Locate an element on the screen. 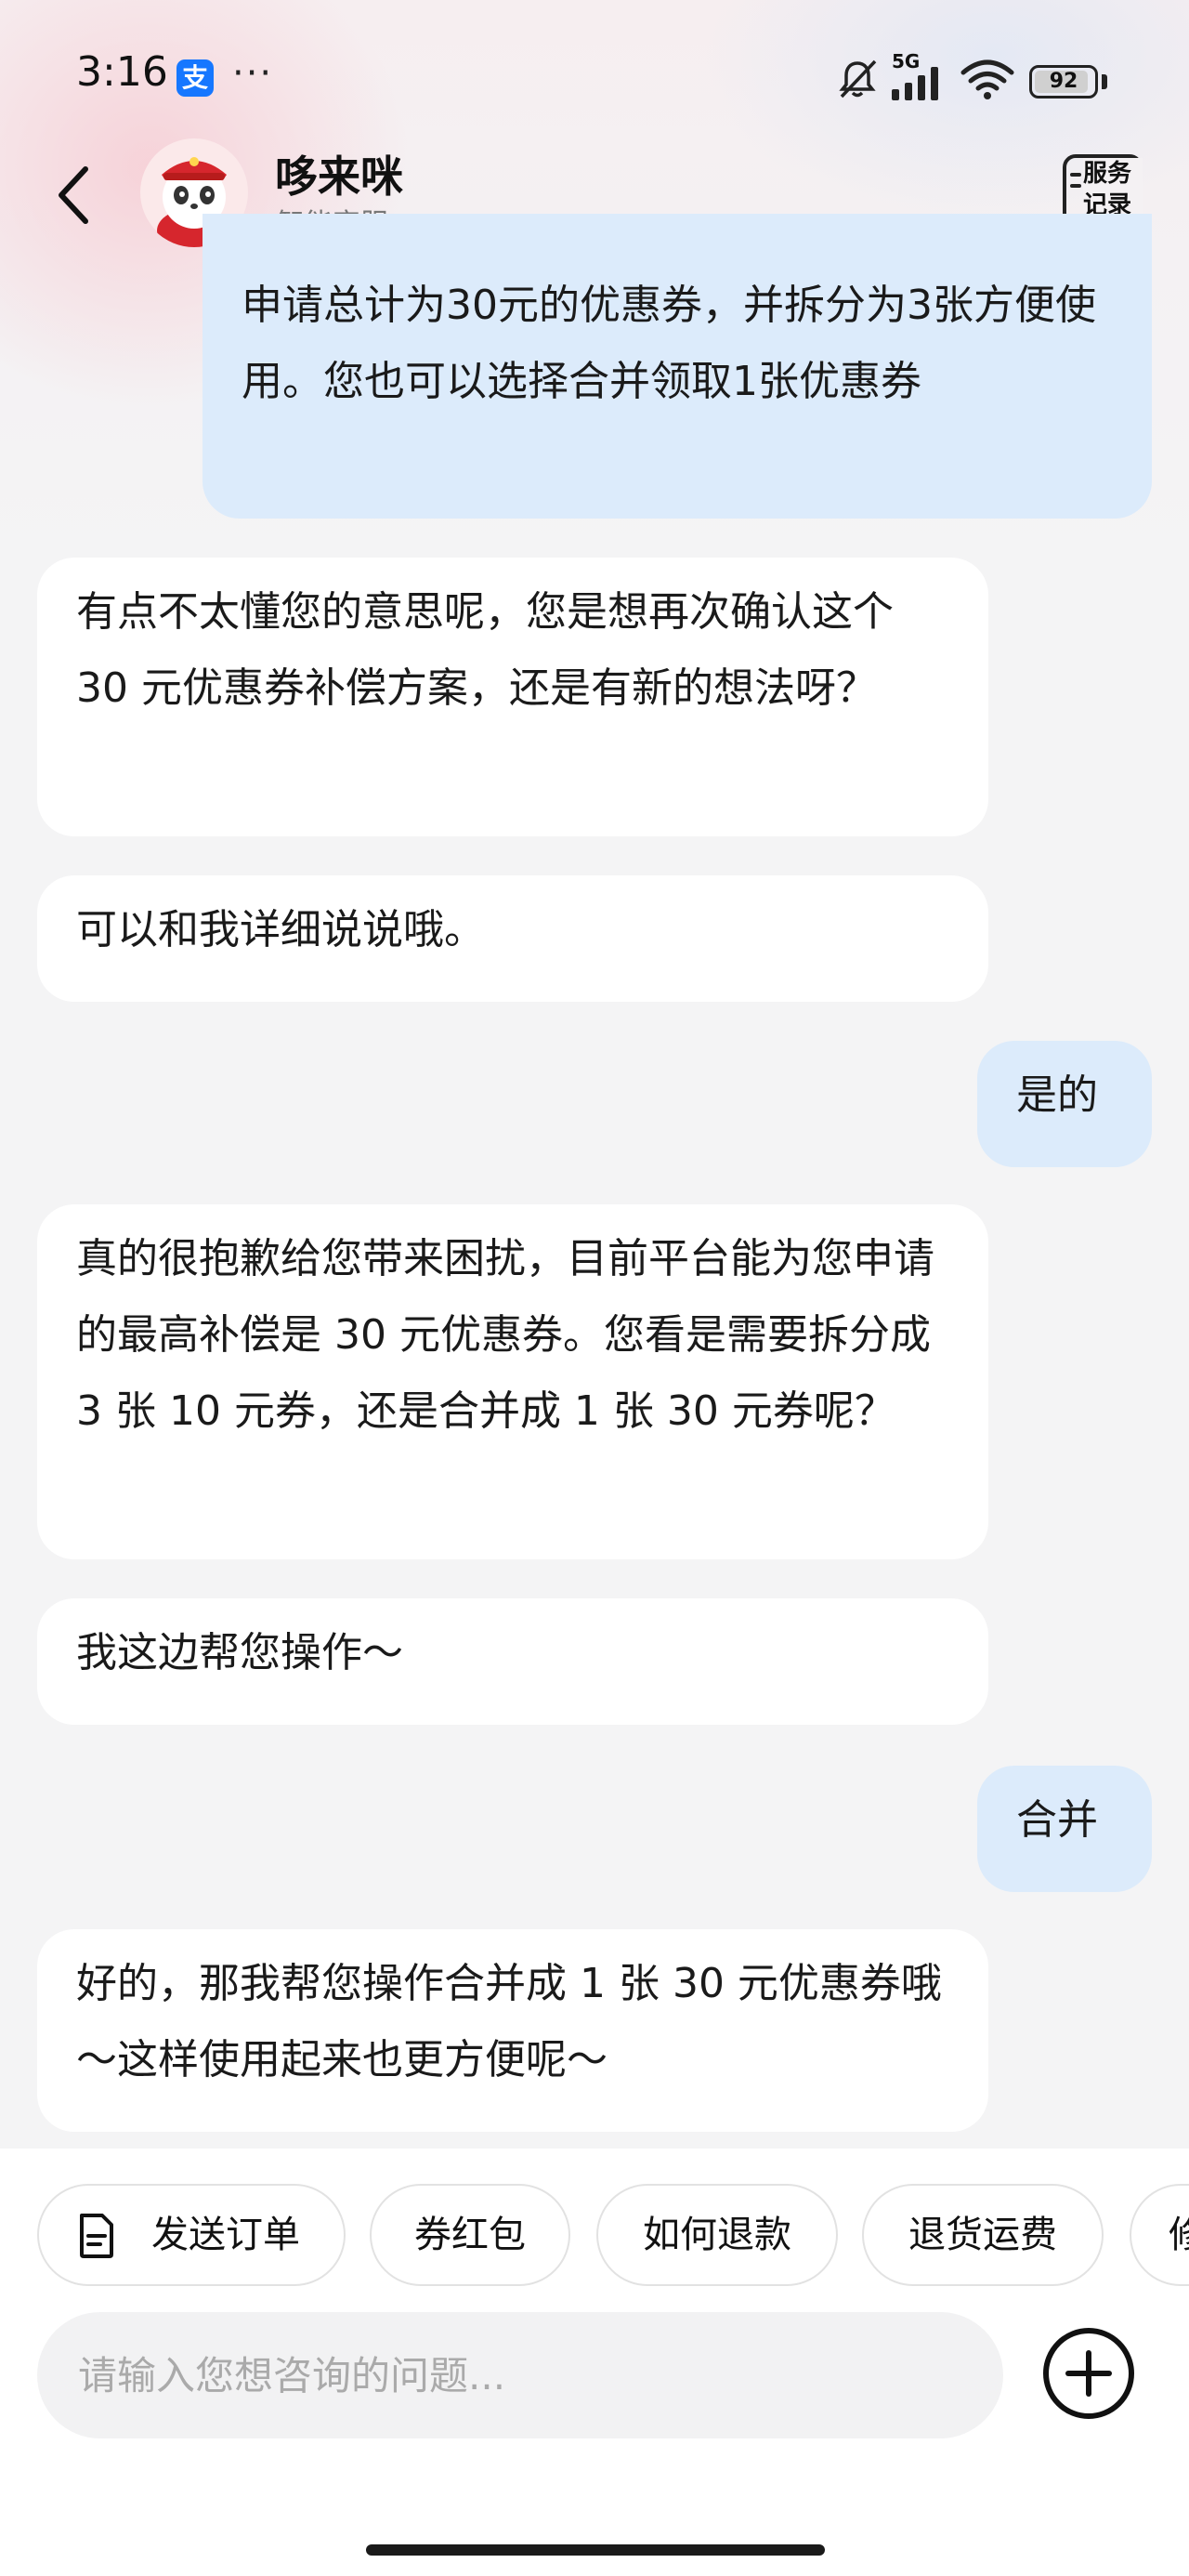  user-message-bubble: 是的 is located at coordinates (1065, 1104).